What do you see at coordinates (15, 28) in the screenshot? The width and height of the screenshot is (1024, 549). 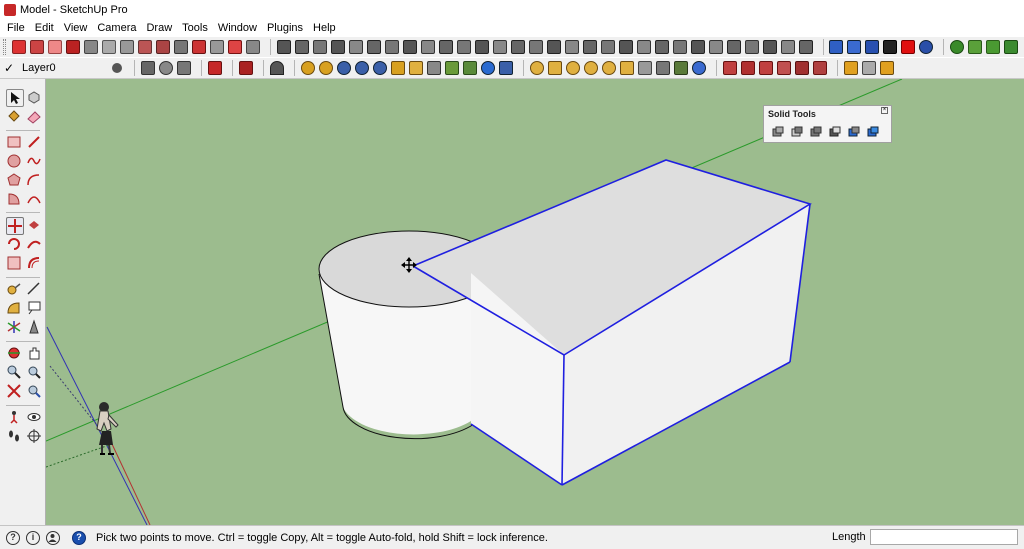 I see `menu-file: File` at bounding box center [15, 28].